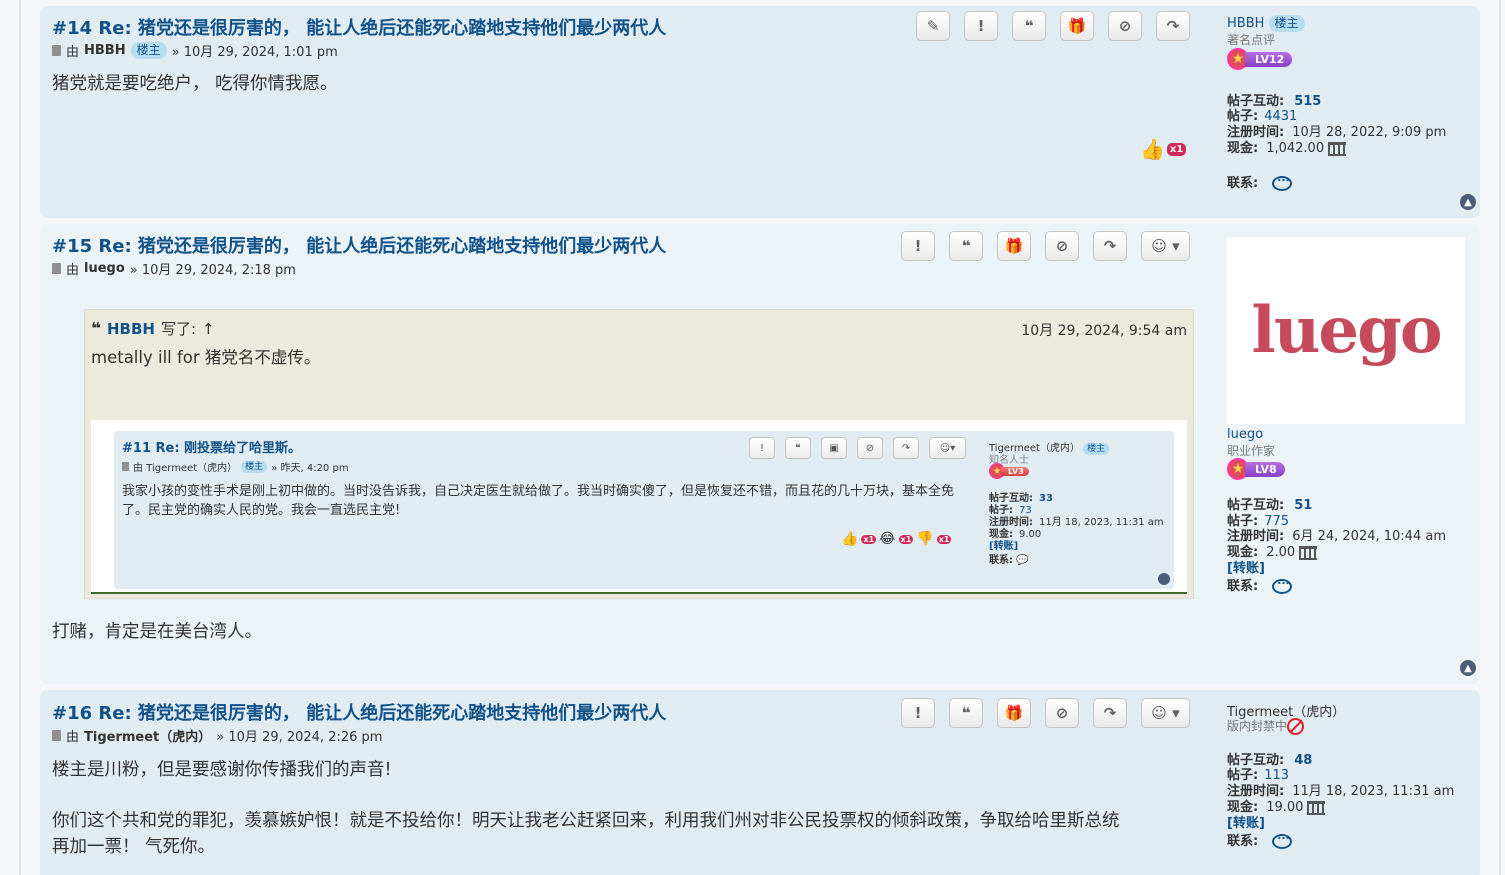  What do you see at coordinates (105, 50) in the screenshot?
I see `post-author: HBBH` at bounding box center [105, 50].